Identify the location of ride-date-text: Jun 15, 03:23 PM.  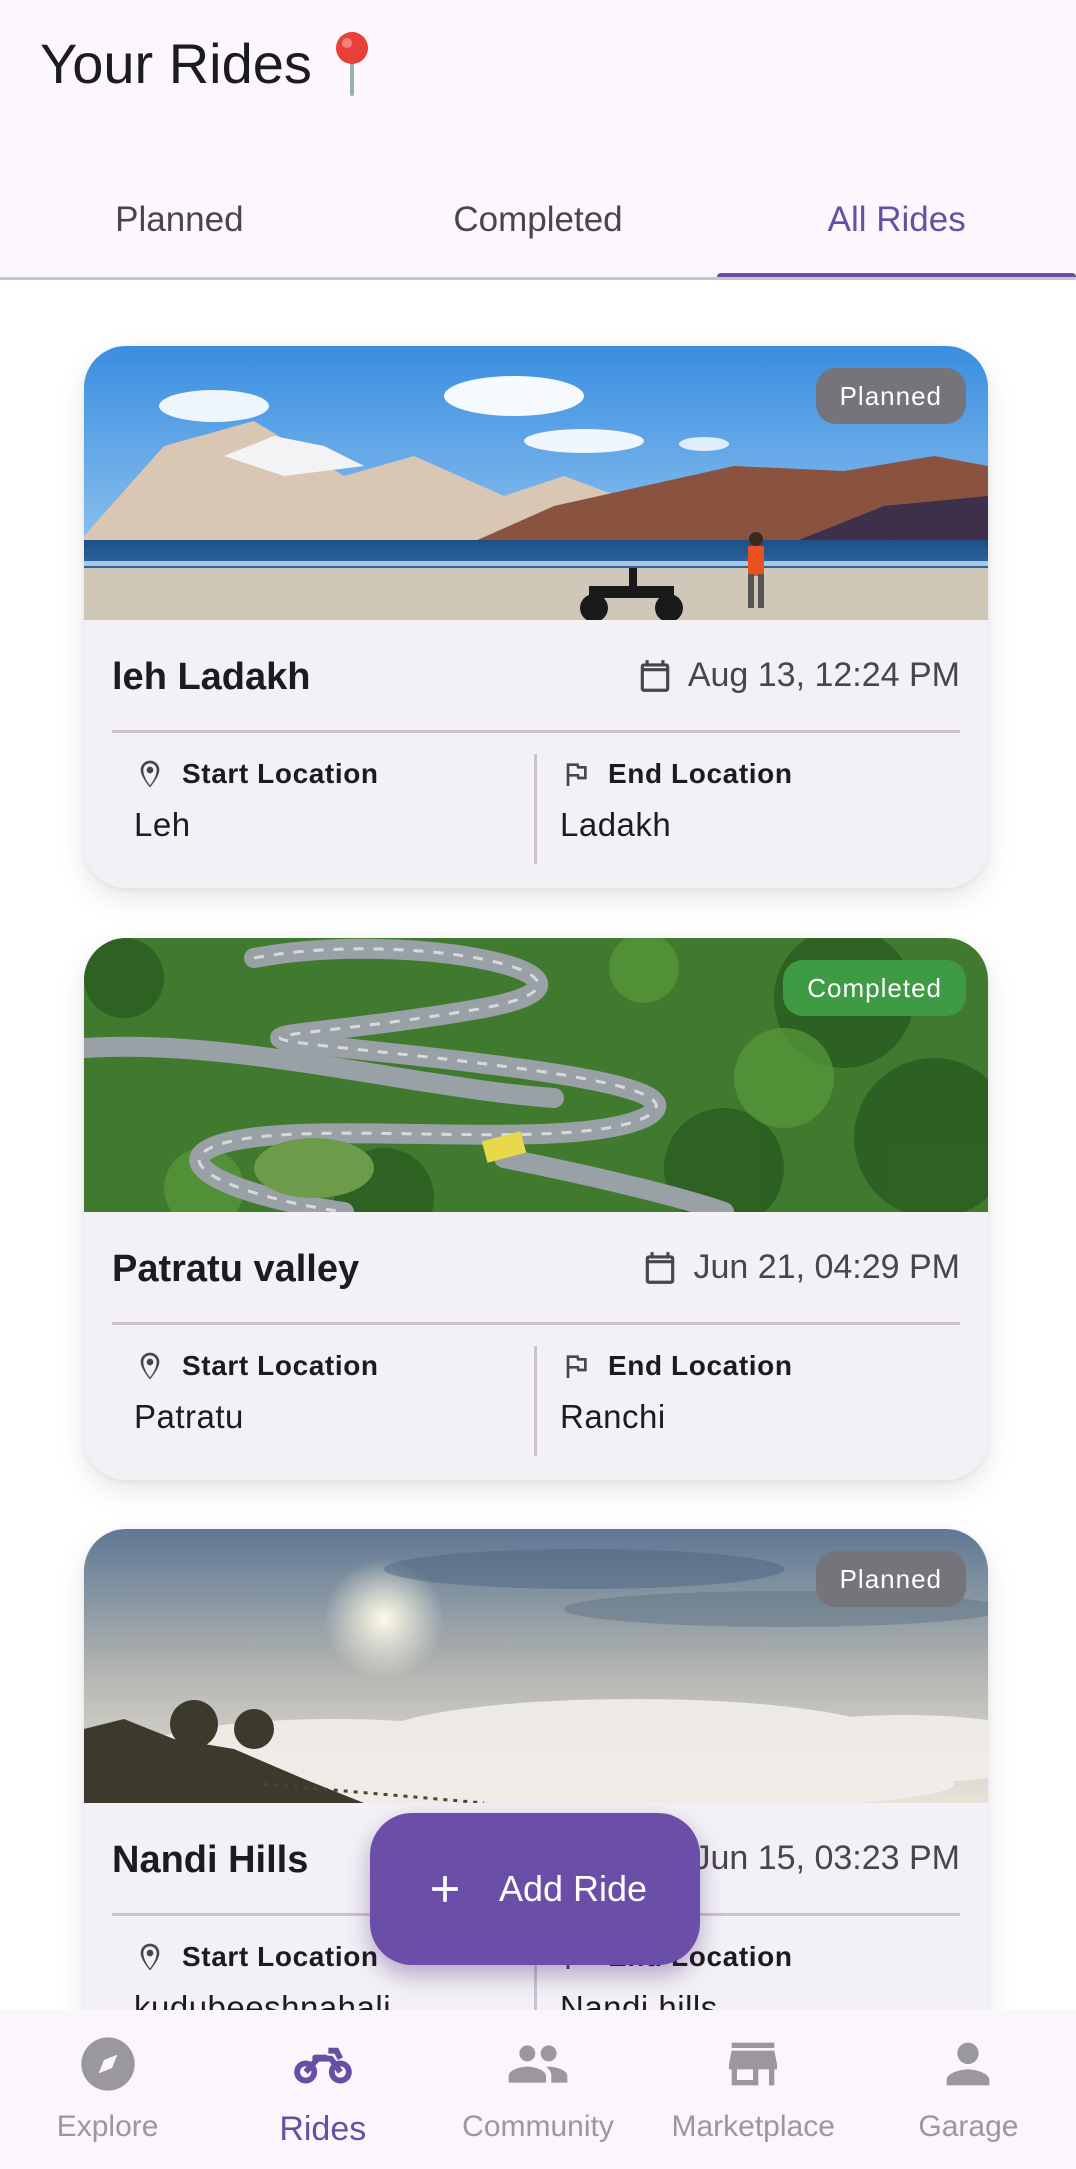
(826, 1858).